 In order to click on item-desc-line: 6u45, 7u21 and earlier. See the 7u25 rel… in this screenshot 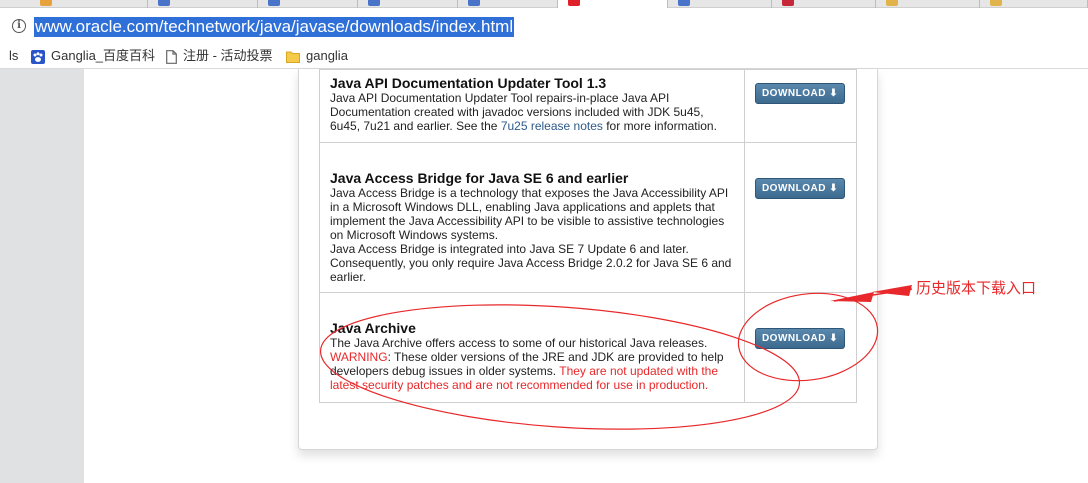, I will do `click(523, 126)`.